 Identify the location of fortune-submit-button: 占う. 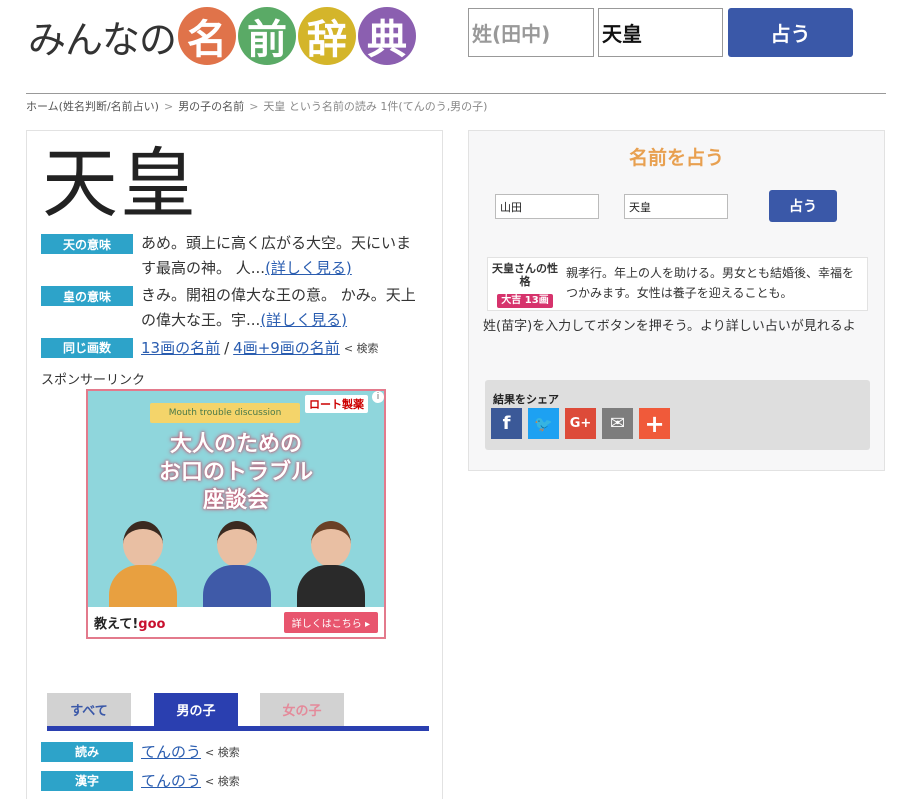
(803, 206).